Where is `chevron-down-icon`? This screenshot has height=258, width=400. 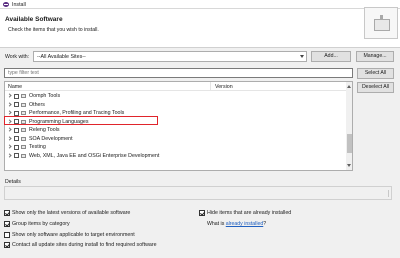 chevron-down-icon is located at coordinates (302, 56).